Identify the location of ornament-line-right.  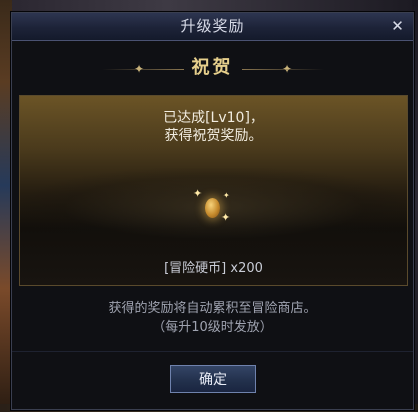
(283, 69).